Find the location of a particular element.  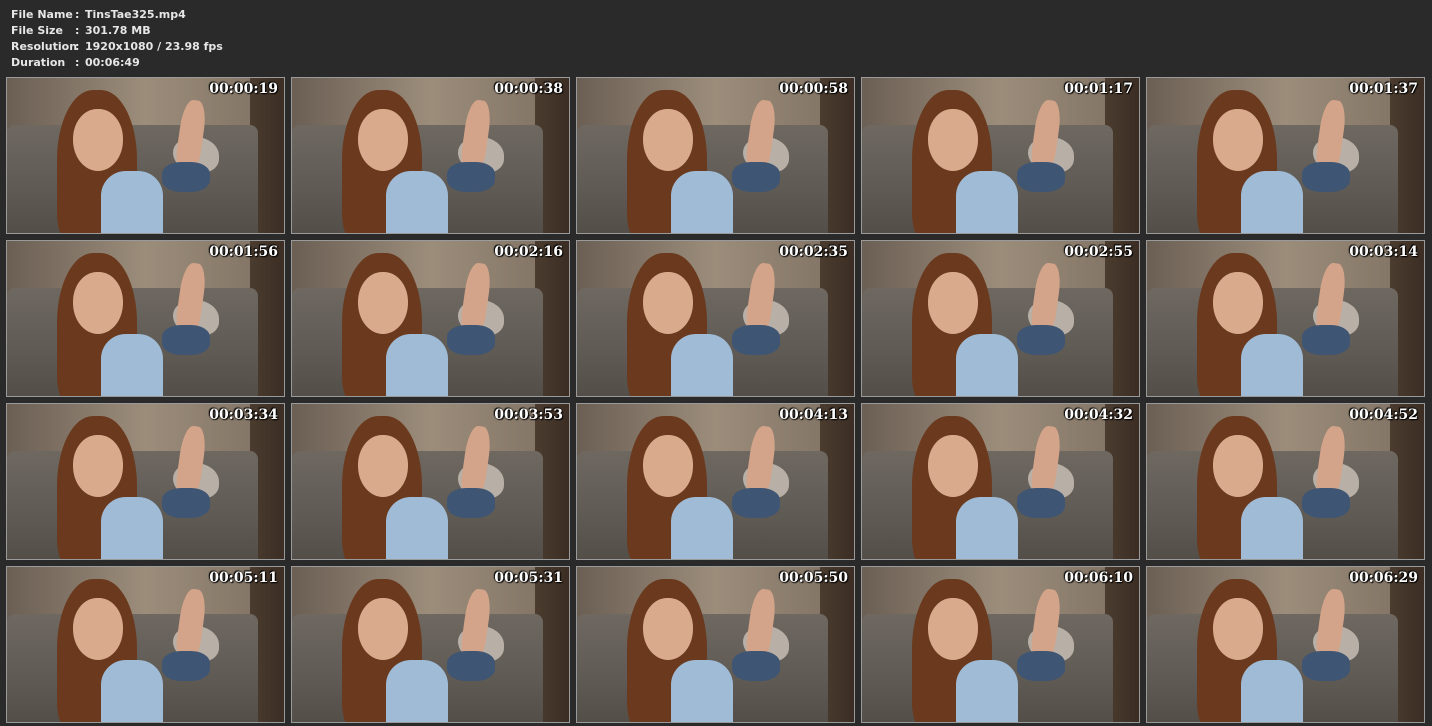

thumbnail-timestamp: 00:04:32 is located at coordinates (1098, 415).